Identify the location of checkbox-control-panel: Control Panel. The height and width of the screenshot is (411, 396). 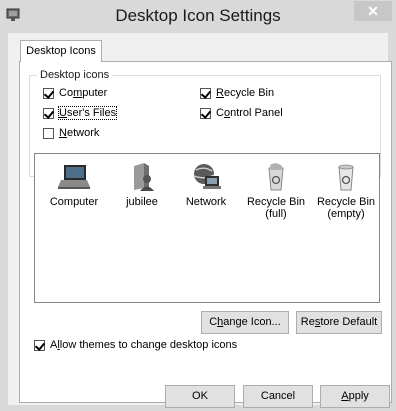
(241, 113).